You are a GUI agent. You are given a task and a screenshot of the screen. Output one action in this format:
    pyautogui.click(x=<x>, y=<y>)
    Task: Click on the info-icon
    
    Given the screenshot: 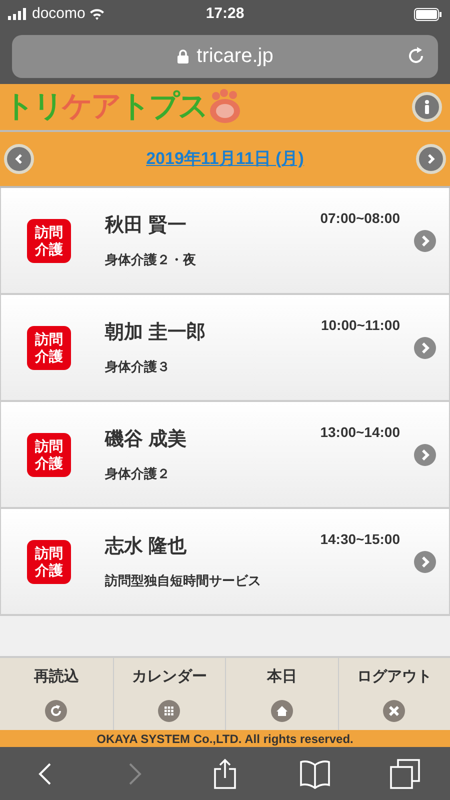 What is the action you would take?
    pyautogui.click(x=427, y=107)
    